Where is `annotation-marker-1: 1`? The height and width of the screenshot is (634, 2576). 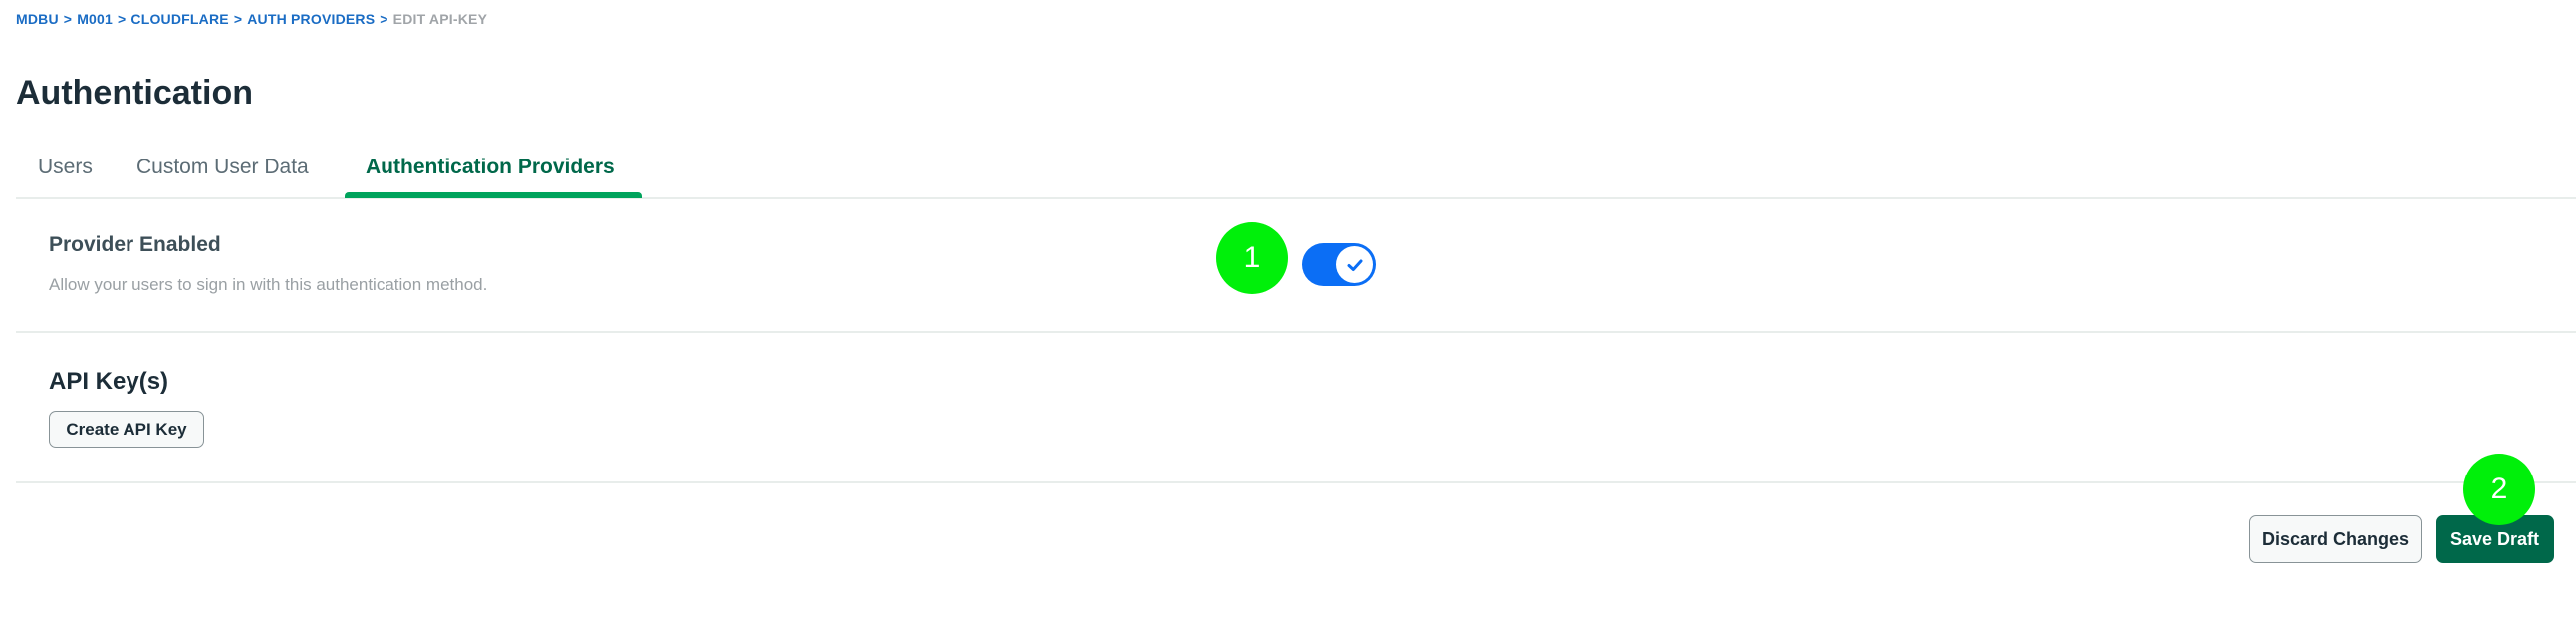 annotation-marker-1: 1 is located at coordinates (1252, 258).